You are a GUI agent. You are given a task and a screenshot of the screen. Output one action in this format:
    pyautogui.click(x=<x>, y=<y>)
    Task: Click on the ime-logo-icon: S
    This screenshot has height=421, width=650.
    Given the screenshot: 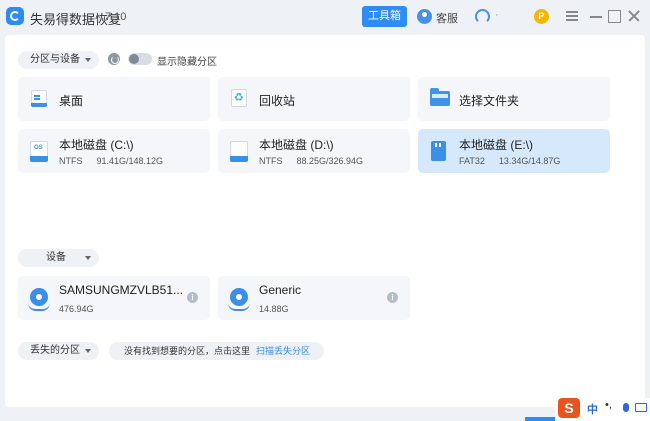 What is the action you would take?
    pyautogui.click(x=569, y=408)
    